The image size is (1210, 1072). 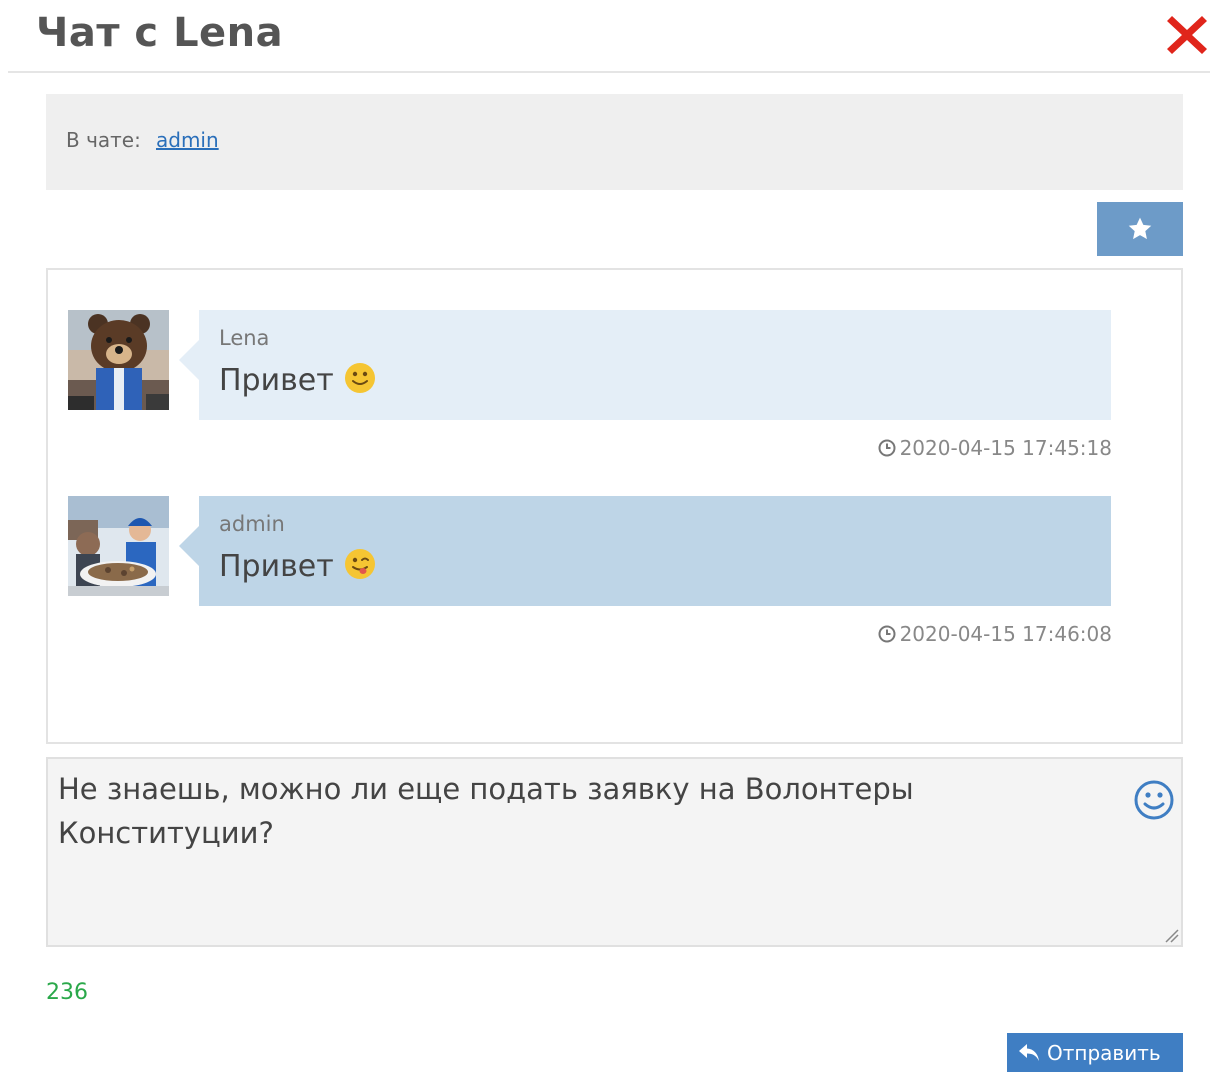 What do you see at coordinates (1005, 448) in the screenshot?
I see `timestamp-text: 2020-04-15 17:45:18` at bounding box center [1005, 448].